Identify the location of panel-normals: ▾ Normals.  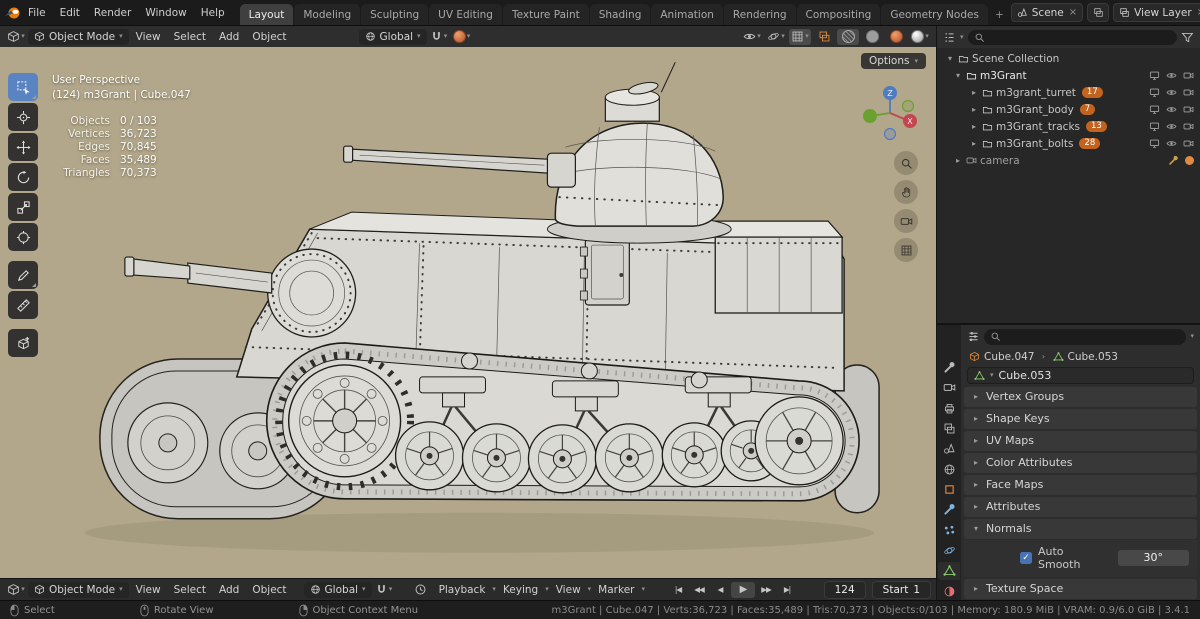
(1080, 528).